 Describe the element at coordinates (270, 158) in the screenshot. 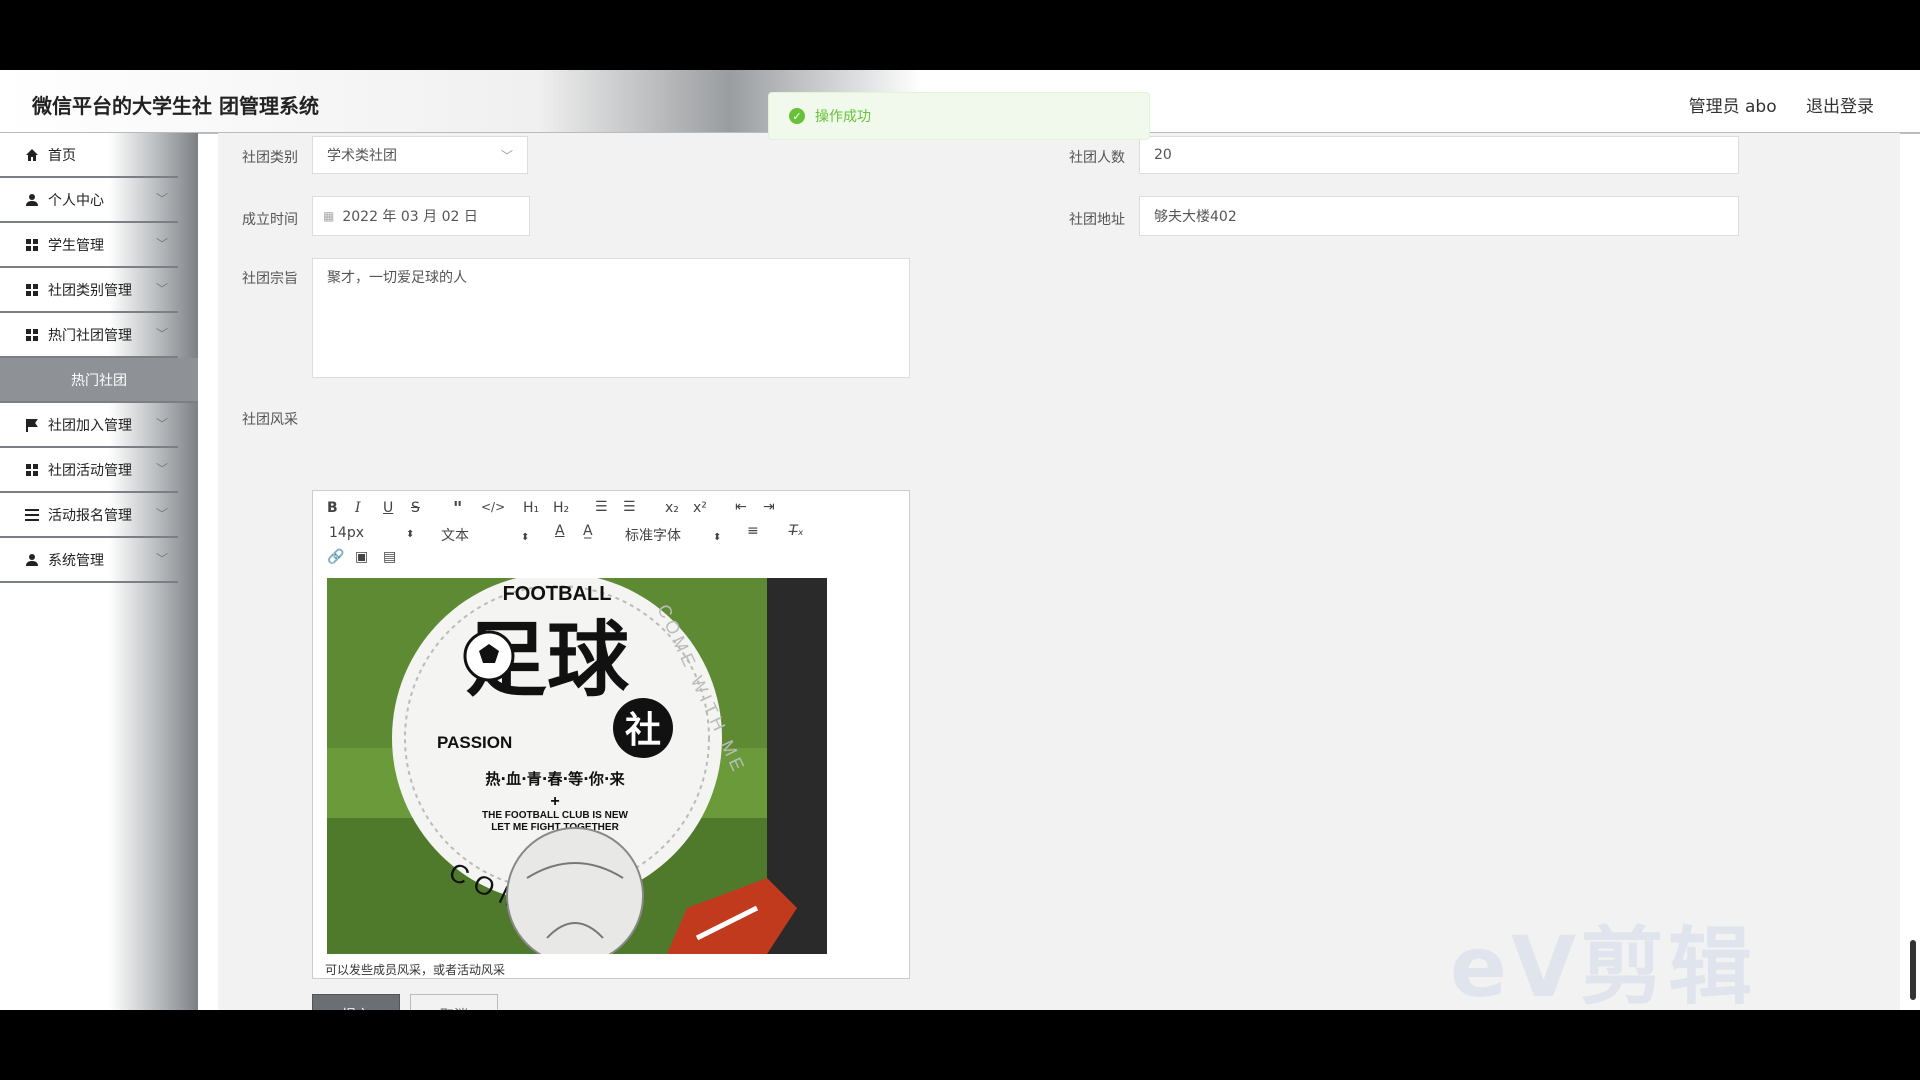

I see `category-label: 社团类别` at that location.